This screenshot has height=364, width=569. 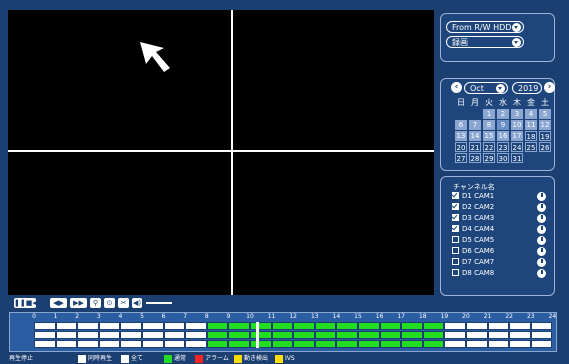 What do you see at coordinates (545, 136) in the screenshot?
I see `calendar-day: 19` at bounding box center [545, 136].